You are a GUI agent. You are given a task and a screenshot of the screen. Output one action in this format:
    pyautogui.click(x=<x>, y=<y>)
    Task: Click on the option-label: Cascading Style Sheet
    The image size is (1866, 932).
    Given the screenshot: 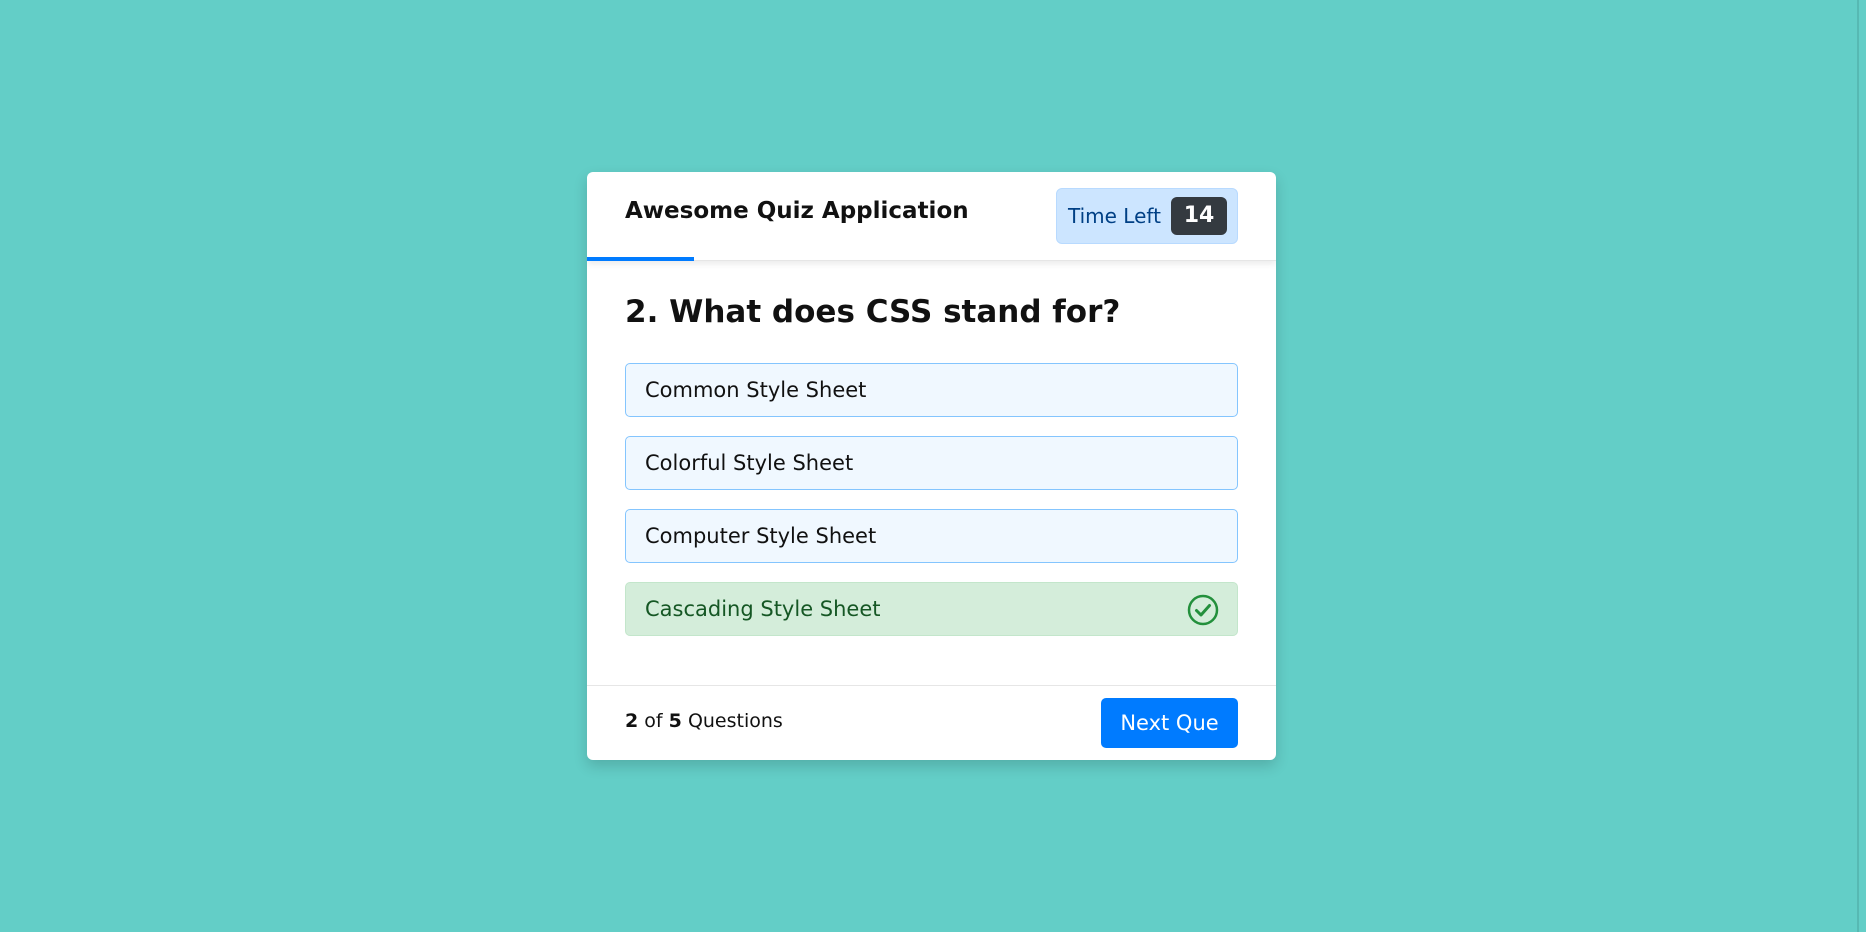 What is the action you would take?
    pyautogui.click(x=763, y=609)
    